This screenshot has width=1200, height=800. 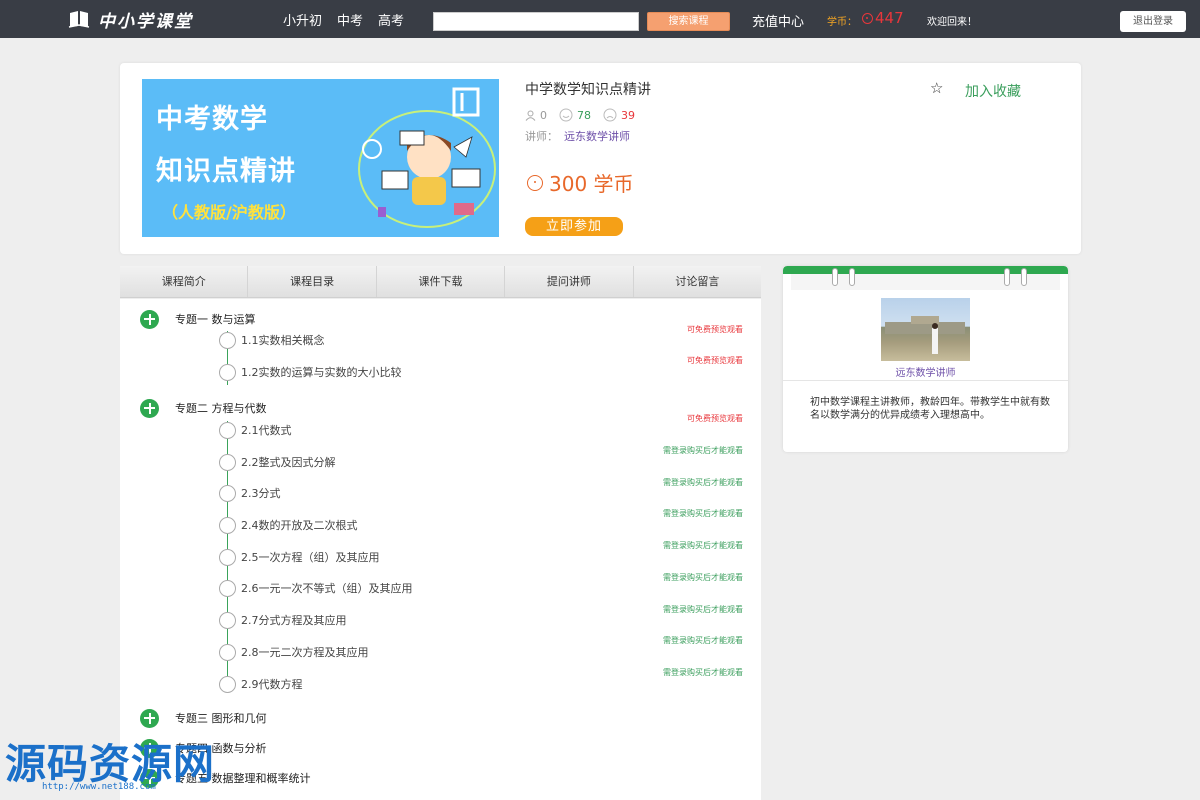 I want to click on lesson-item: 2.1代数式, so click(x=255, y=430).